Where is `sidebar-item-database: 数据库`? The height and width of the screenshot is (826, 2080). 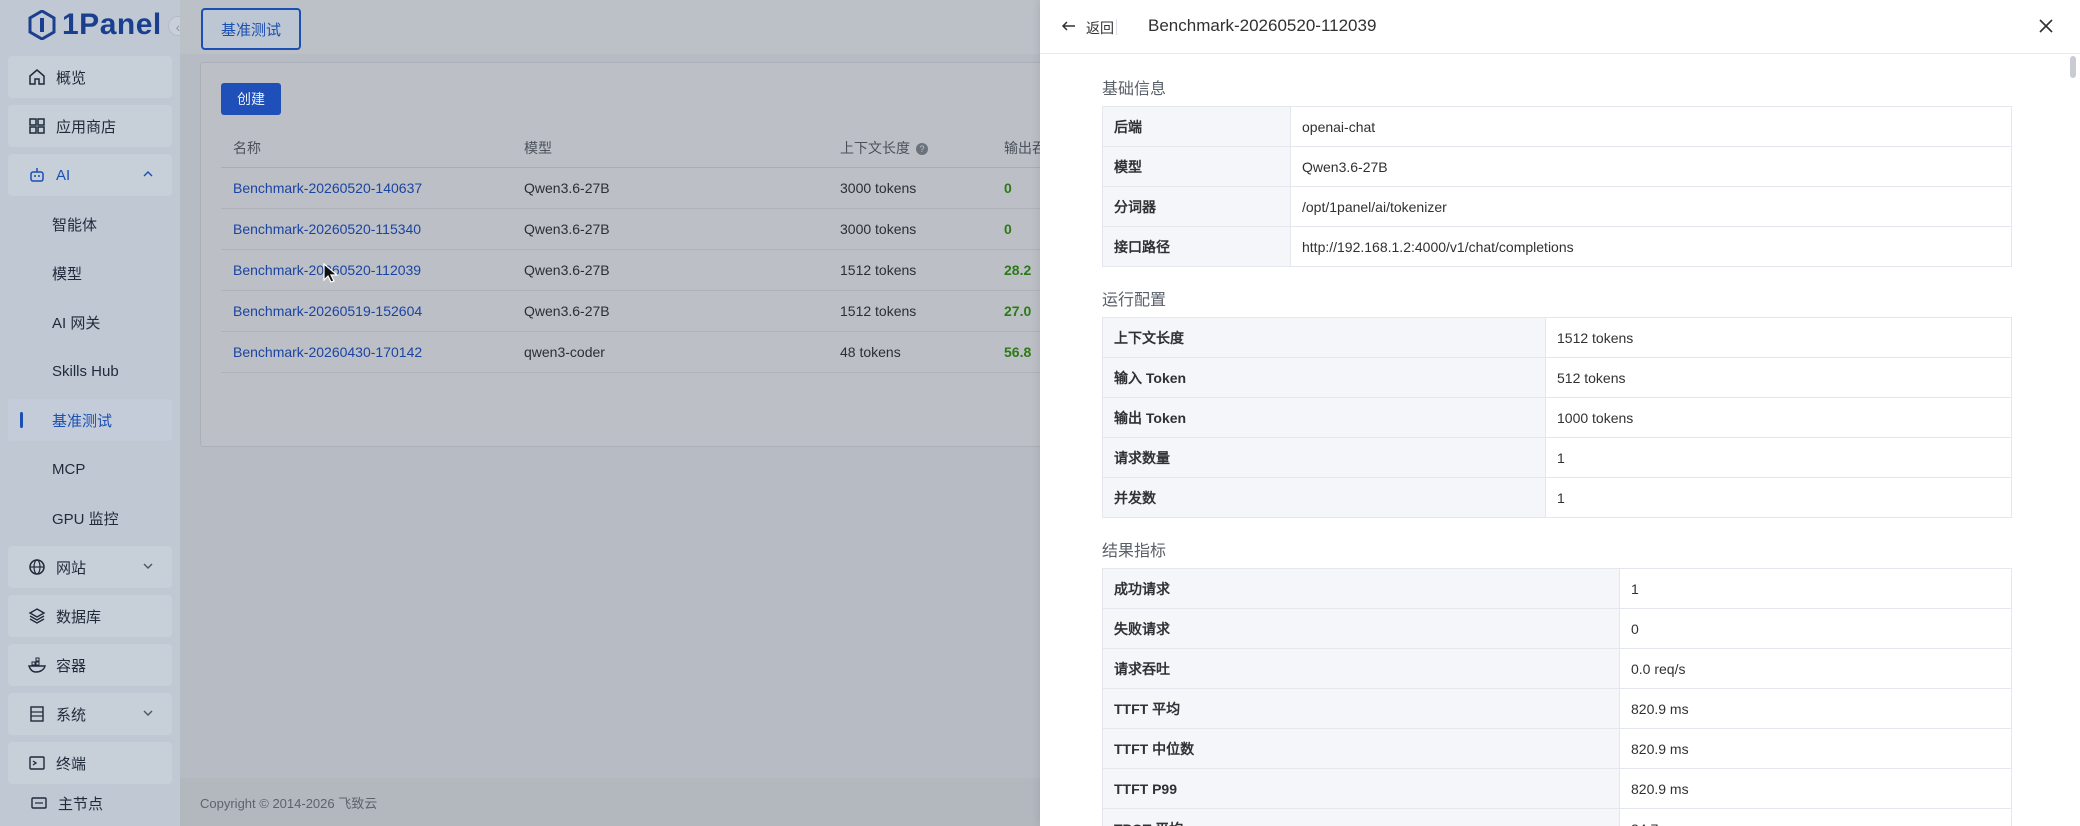
sidebar-item-database: 数据库 is located at coordinates (90, 616).